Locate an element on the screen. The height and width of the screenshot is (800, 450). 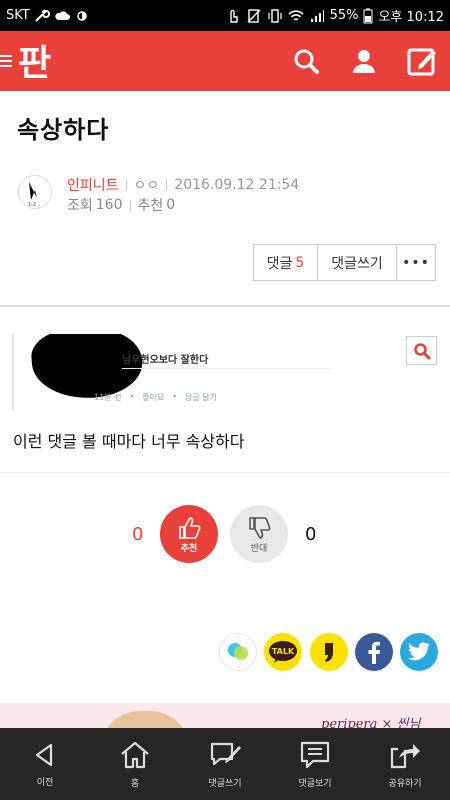
recommend-label: 추천 is located at coordinates (150, 206).